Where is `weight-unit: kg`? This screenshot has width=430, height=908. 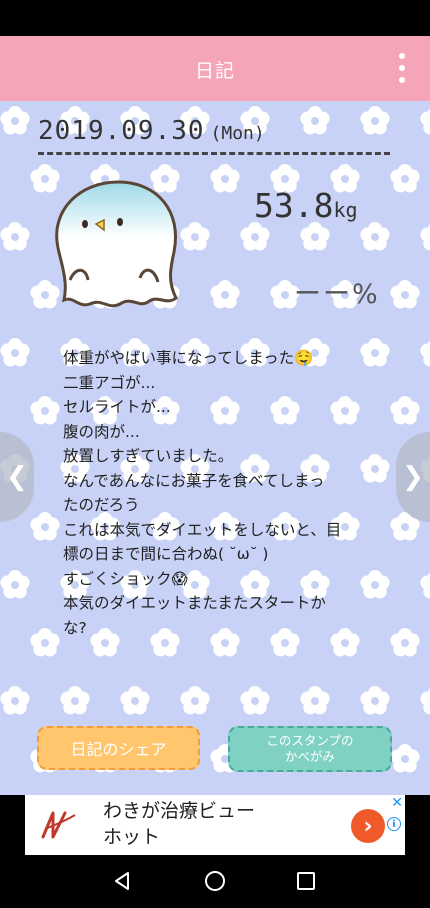
weight-unit: kg is located at coordinates (345, 210).